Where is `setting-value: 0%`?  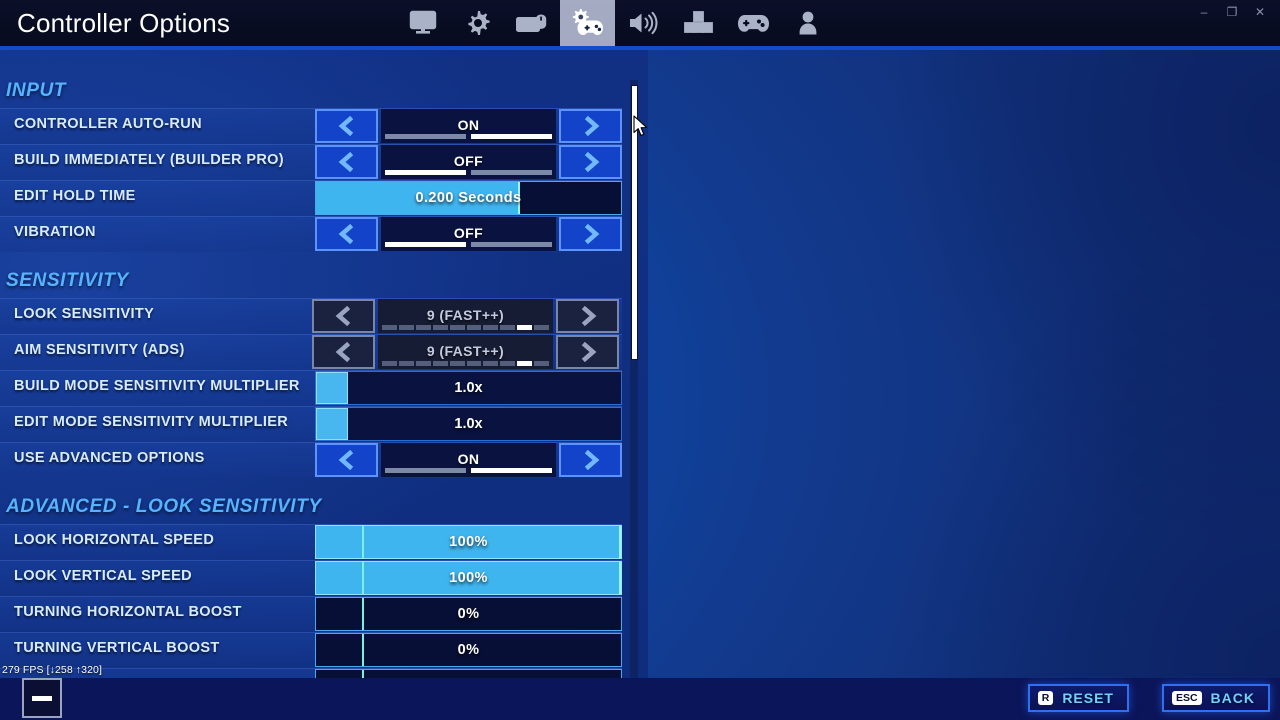 setting-value: 0% is located at coordinates (468, 614).